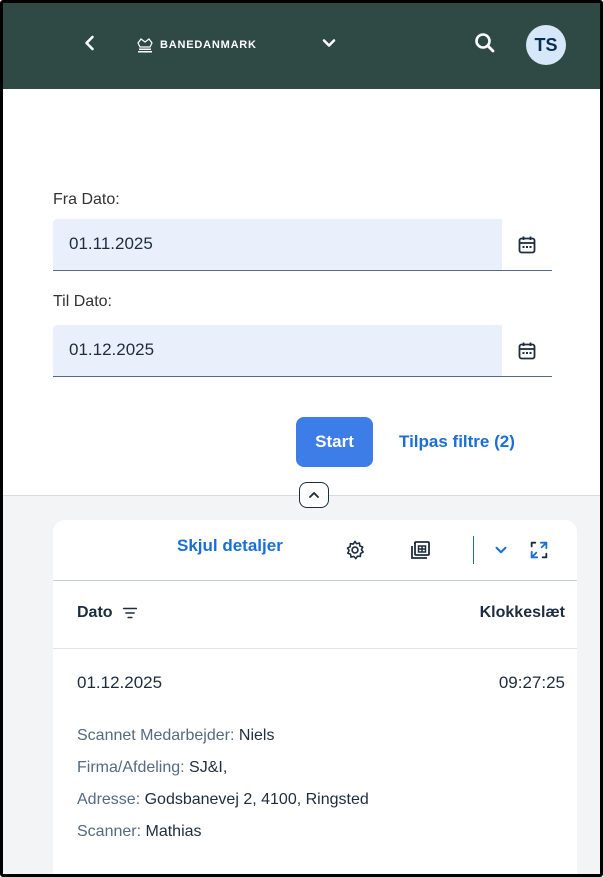 The height and width of the screenshot is (877, 603). What do you see at coordinates (173, 831) in the screenshot?
I see `detail-value: Mathias` at bounding box center [173, 831].